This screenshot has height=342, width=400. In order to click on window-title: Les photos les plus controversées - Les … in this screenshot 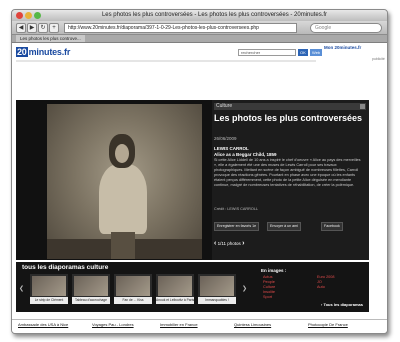, I will do `click(214, 15)`.